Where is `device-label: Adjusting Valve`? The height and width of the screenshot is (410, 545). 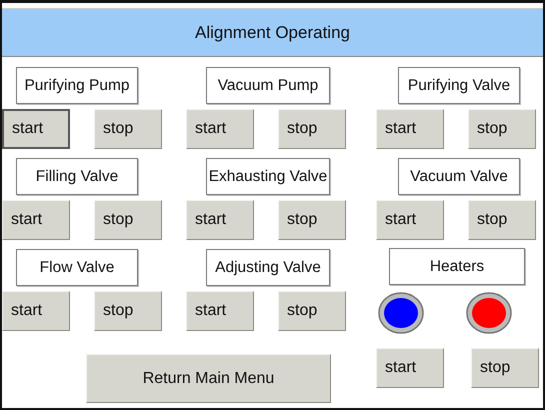
device-label: Adjusting Valve is located at coordinates (268, 267).